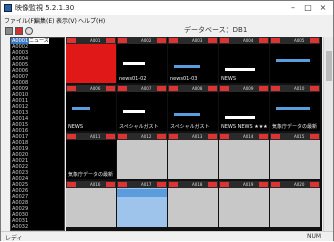 The height and width of the screenshot is (242, 334). I want to click on tile-id: A020, so click(299, 184).